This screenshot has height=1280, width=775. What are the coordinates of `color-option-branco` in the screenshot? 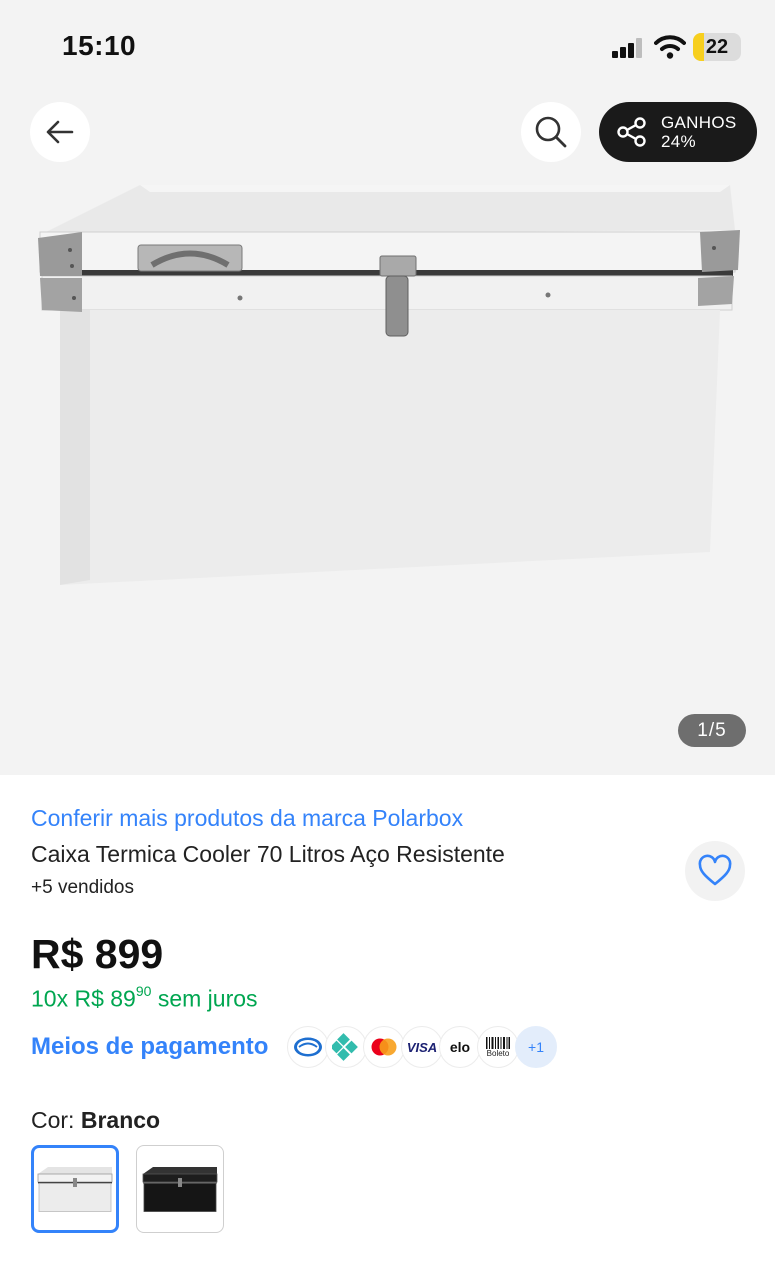 It's located at (75, 1189).